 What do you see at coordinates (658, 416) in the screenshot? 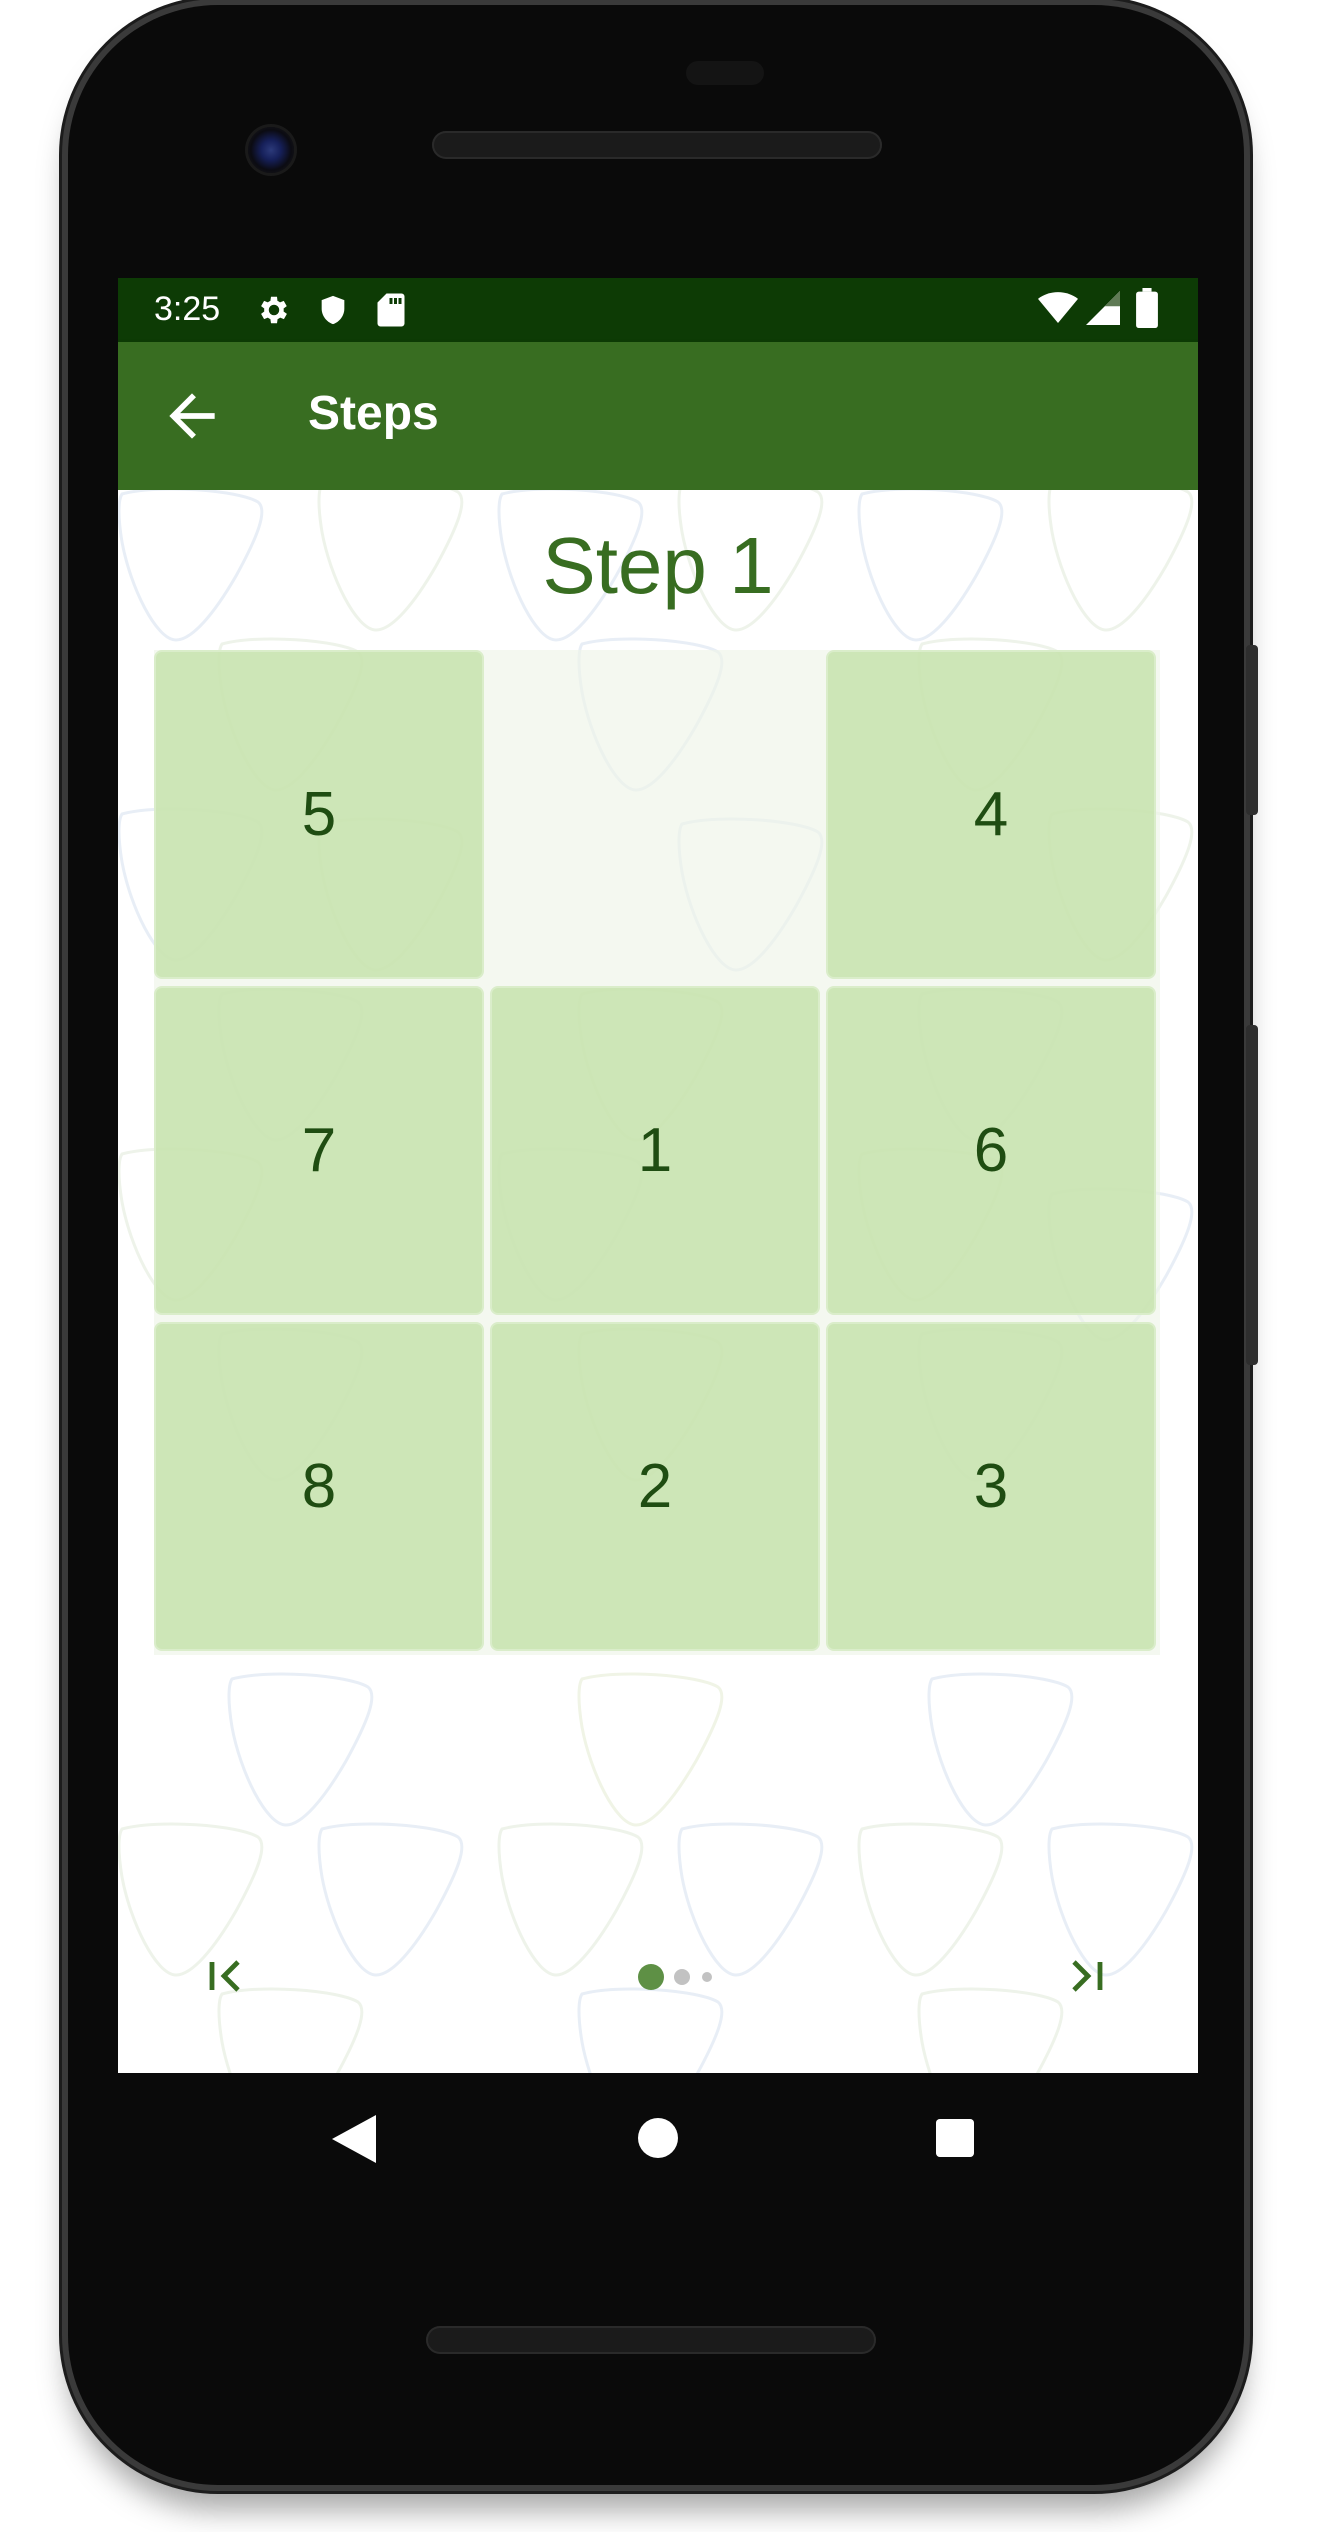
I see `app-bar: Steps` at bounding box center [658, 416].